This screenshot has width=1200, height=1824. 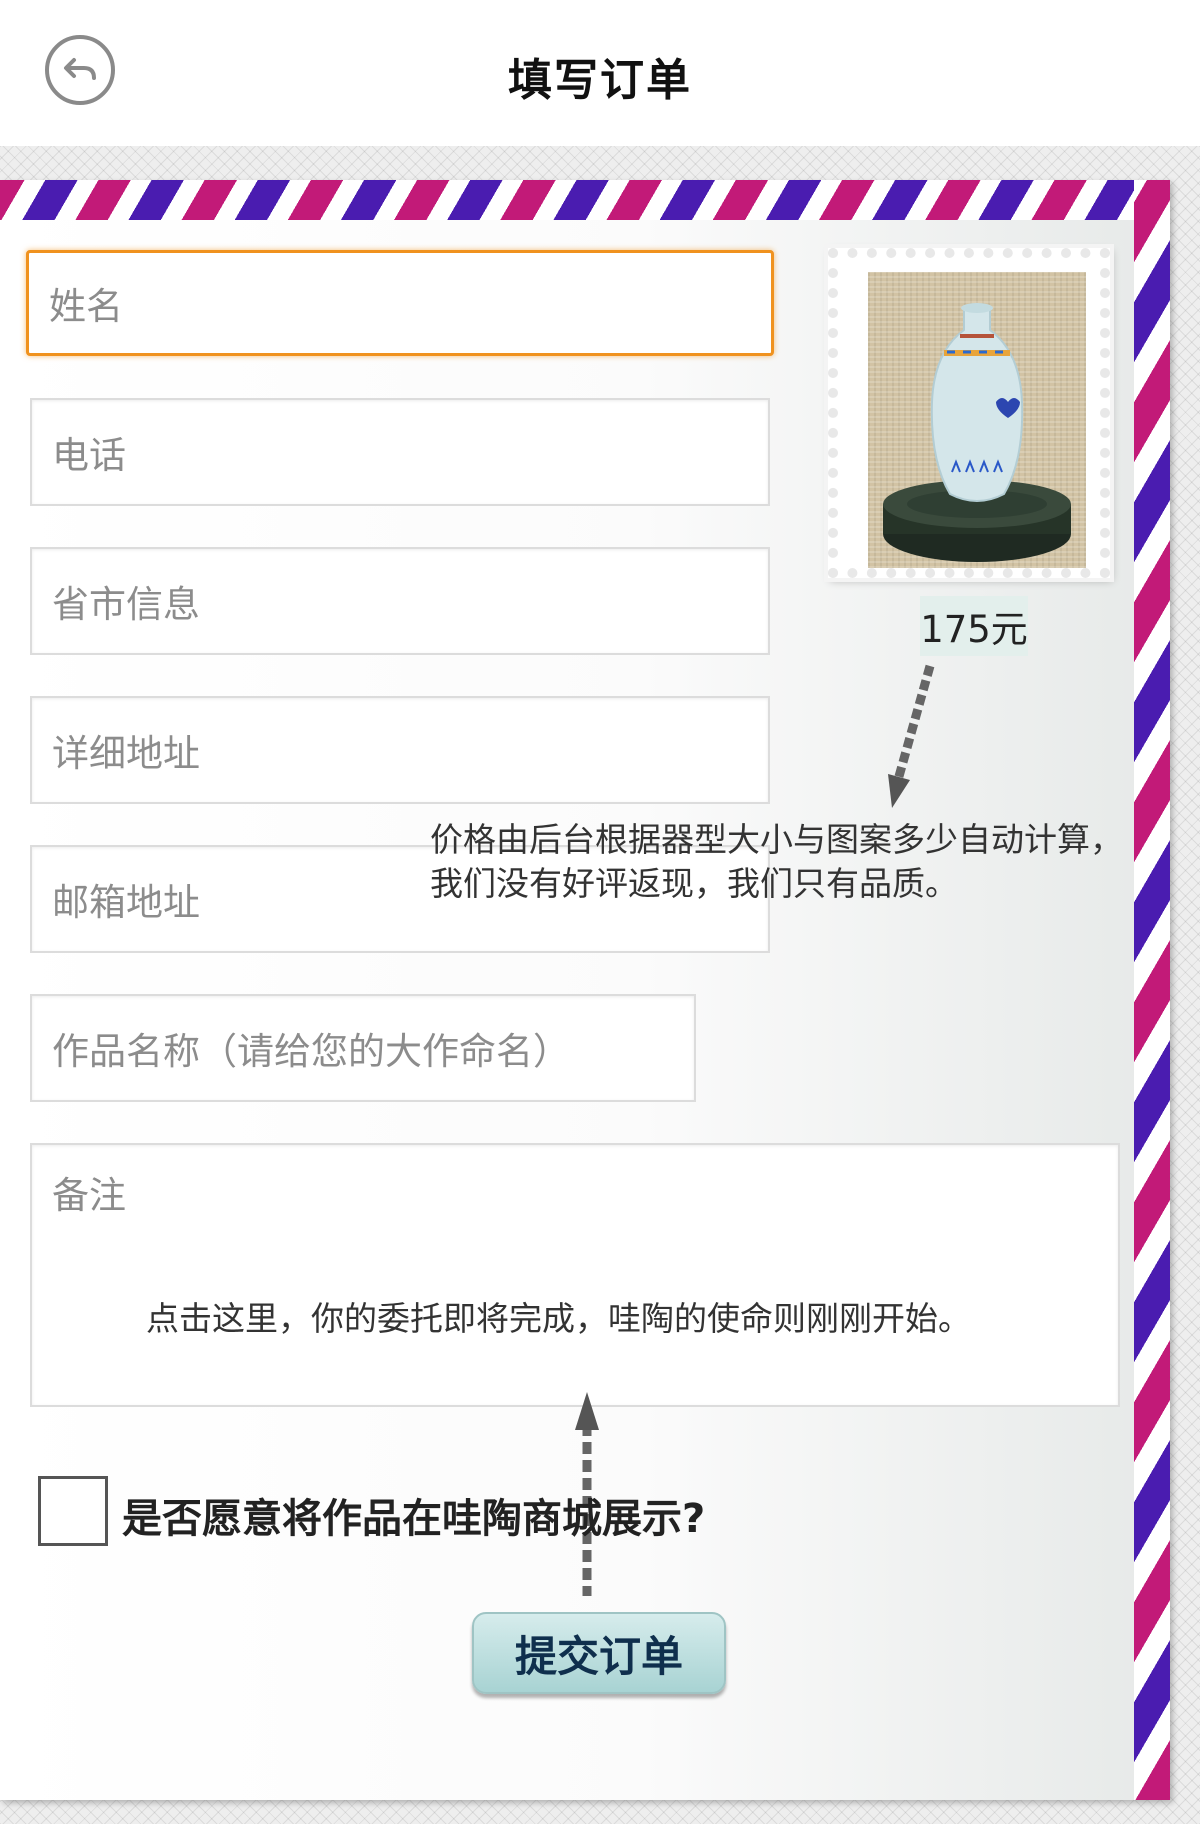 I want to click on artwork-name-placeholder: 作品名称（请给您的大作命名）, so click(x=311, y=1051).